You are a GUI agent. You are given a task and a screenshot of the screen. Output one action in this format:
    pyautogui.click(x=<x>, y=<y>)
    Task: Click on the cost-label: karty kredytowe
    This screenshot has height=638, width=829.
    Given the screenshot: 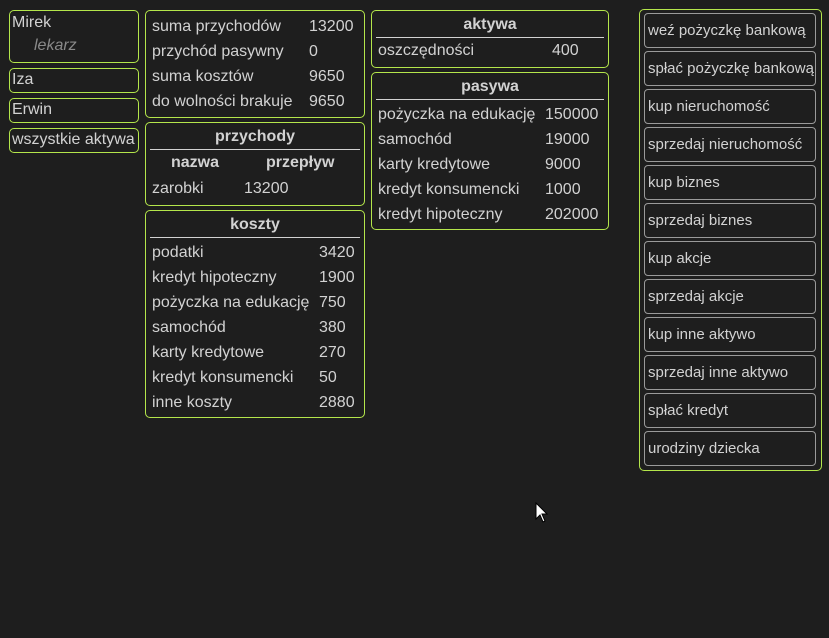 What is the action you would take?
    pyautogui.click(x=208, y=352)
    